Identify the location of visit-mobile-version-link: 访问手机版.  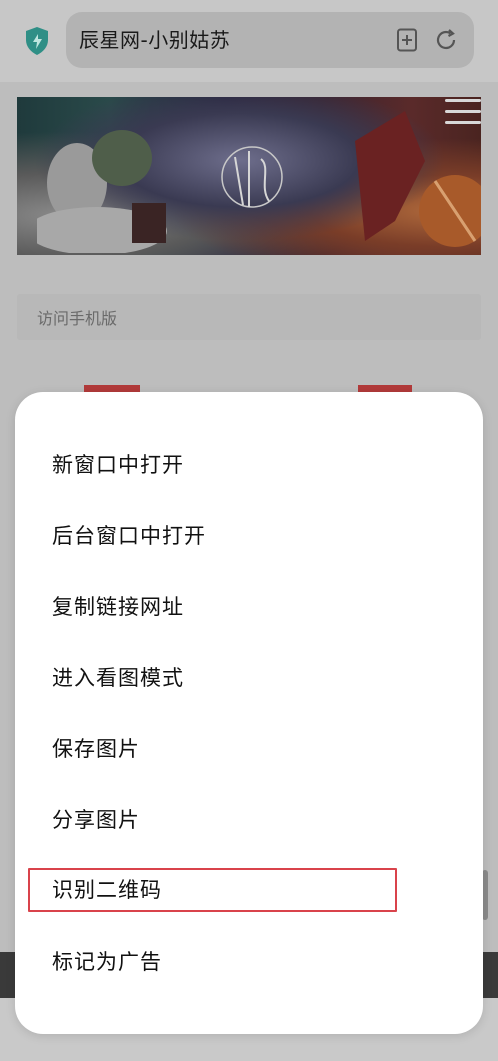
(249, 317).